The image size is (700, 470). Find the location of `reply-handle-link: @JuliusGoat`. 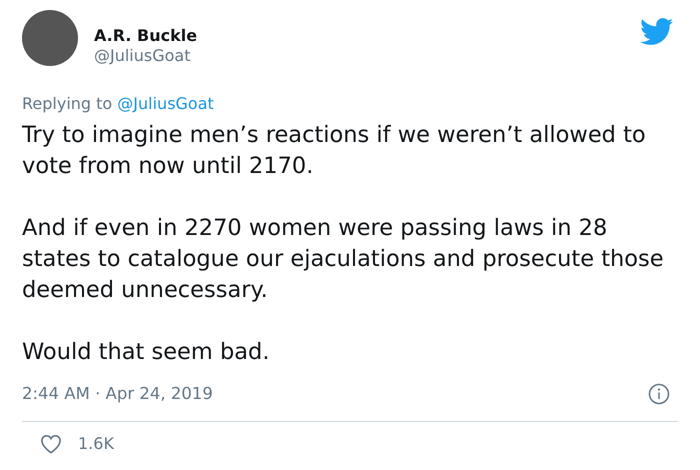

reply-handle-link: @JuliusGoat is located at coordinates (165, 103).